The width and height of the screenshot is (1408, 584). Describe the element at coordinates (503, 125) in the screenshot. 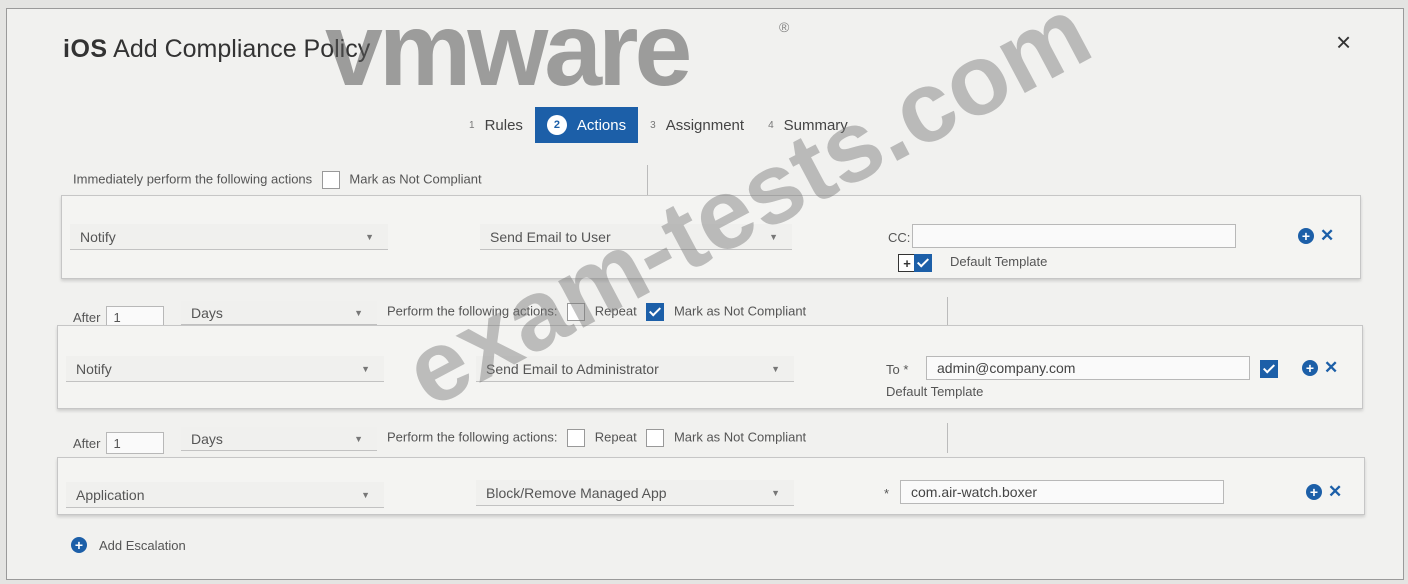

I see `step-label: Rules` at that location.